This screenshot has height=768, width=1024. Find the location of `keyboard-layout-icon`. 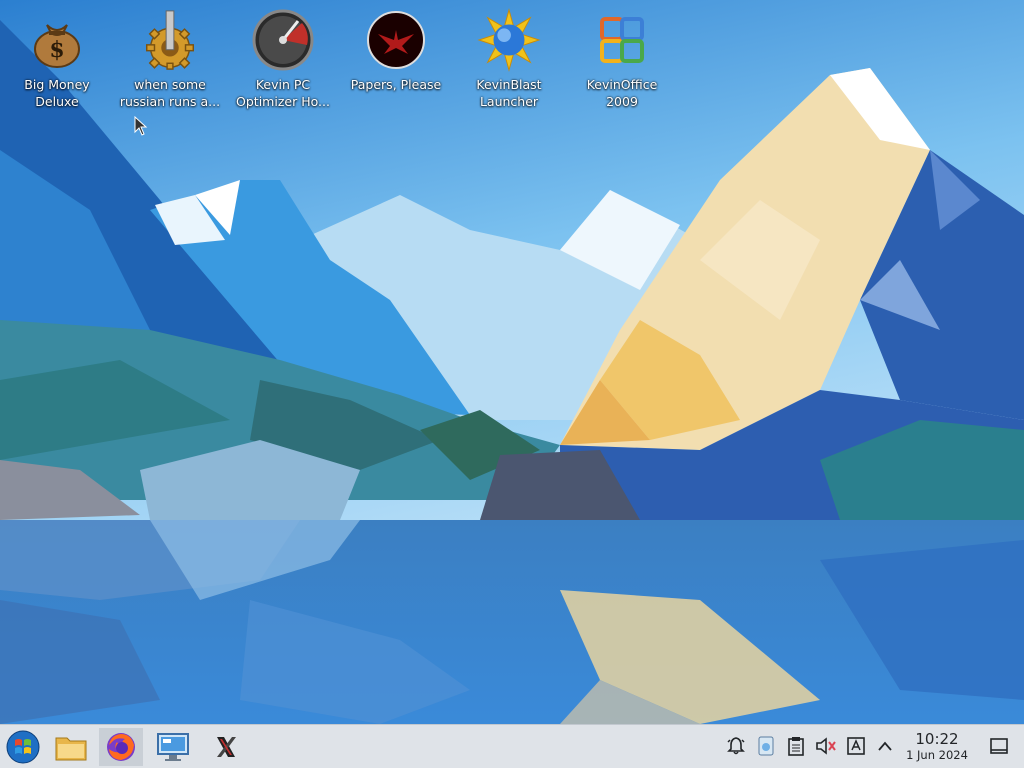

keyboard-layout-icon is located at coordinates (856, 746).